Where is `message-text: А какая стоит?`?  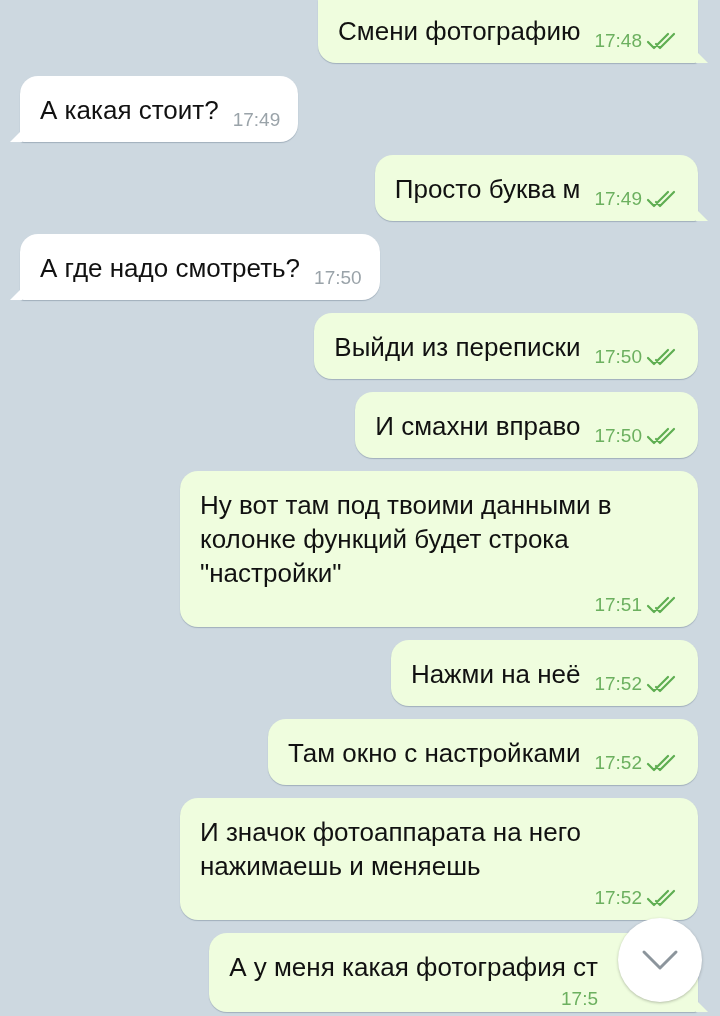
message-text: А какая стоит? is located at coordinates (129, 110).